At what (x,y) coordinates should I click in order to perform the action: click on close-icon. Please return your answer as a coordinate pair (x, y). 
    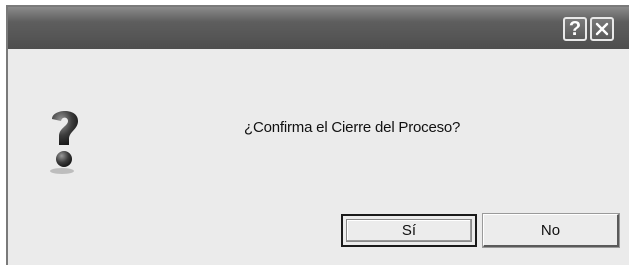
    Looking at the image, I should click on (602, 29).